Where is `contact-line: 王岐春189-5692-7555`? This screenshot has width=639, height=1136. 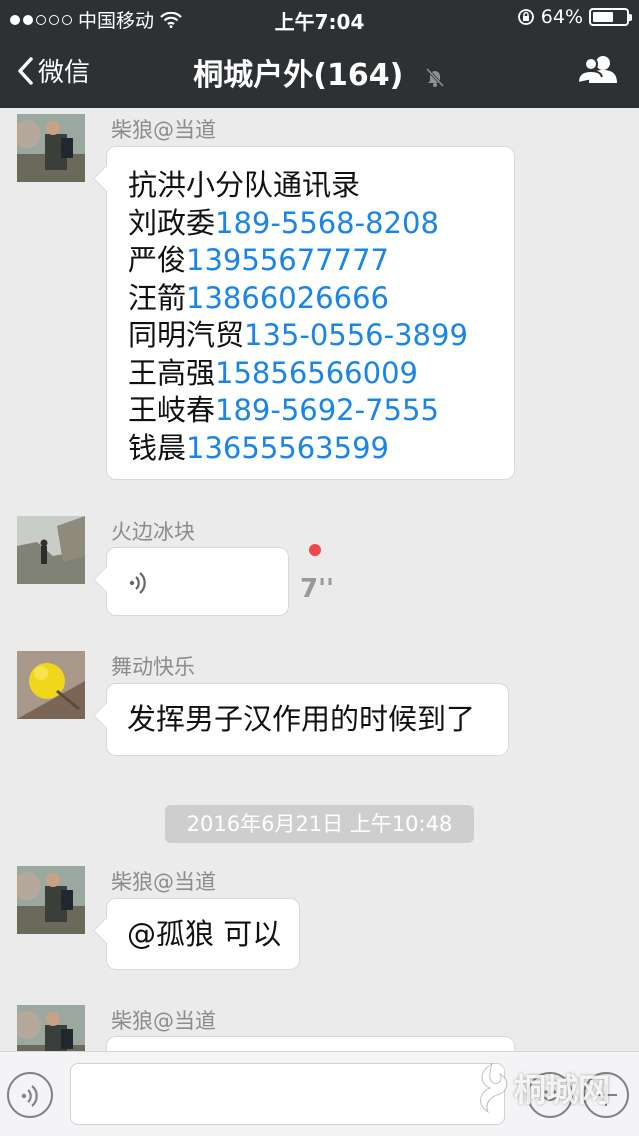
contact-line: 王岐春189-5692-7555 is located at coordinates (283, 410).